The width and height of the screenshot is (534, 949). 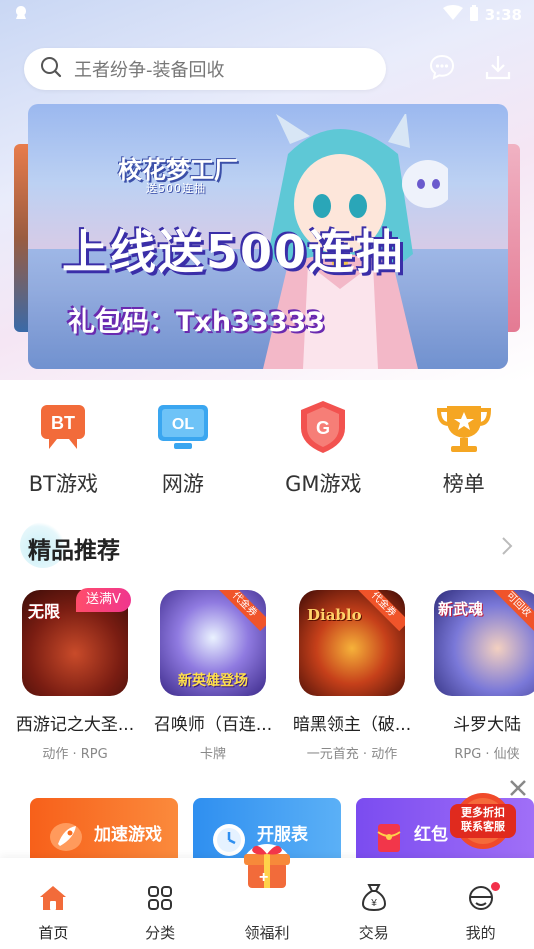 What do you see at coordinates (480, 933) in the screenshot?
I see `nav-label: 我的` at bounding box center [480, 933].